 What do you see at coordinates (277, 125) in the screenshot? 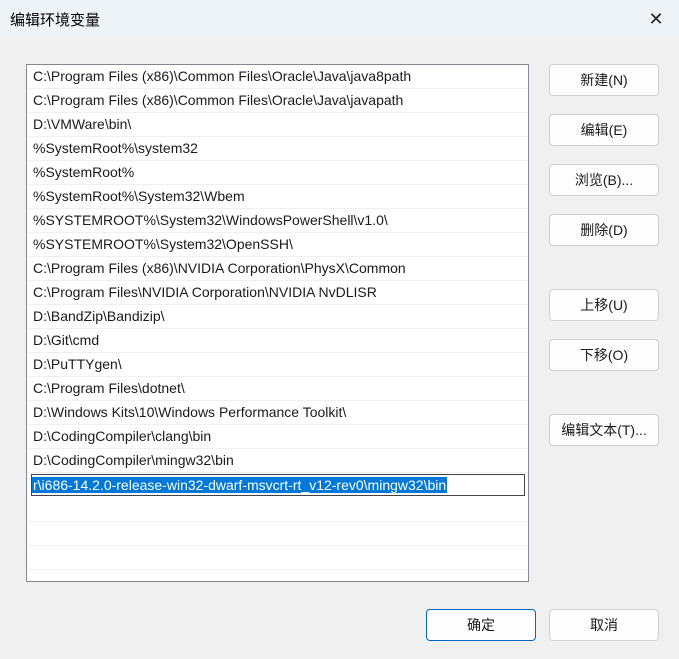
I see `list-item: D:\VMWare\bin\` at bounding box center [277, 125].